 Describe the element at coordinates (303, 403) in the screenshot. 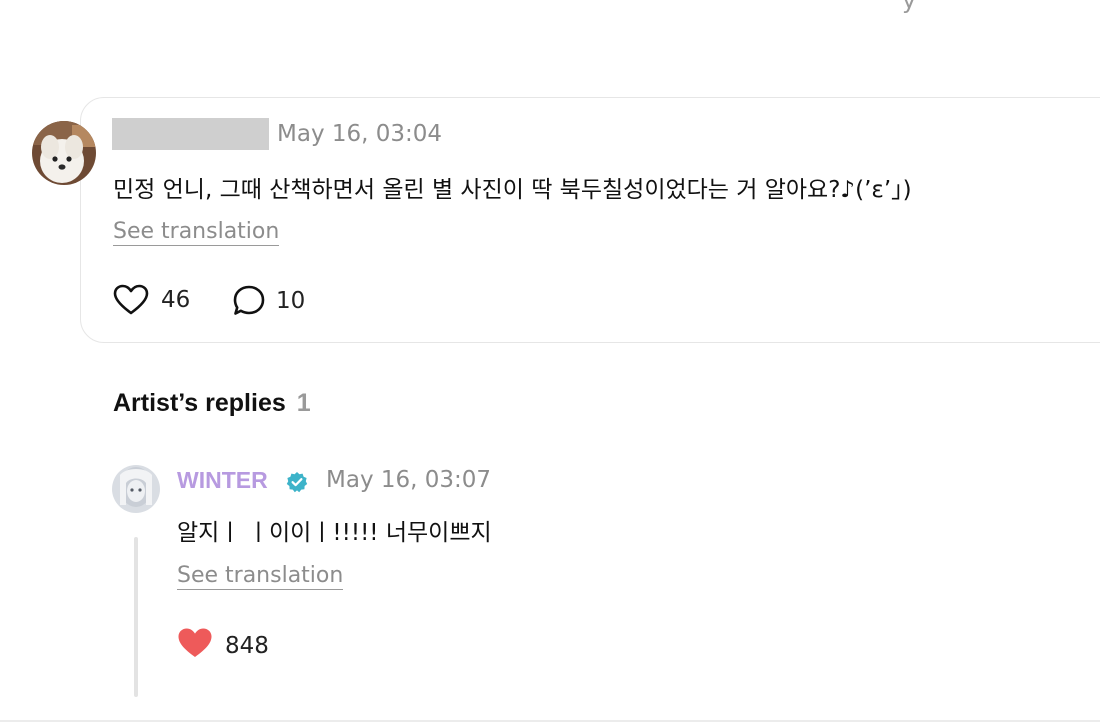

I see `artist-replies-count: 1` at that location.